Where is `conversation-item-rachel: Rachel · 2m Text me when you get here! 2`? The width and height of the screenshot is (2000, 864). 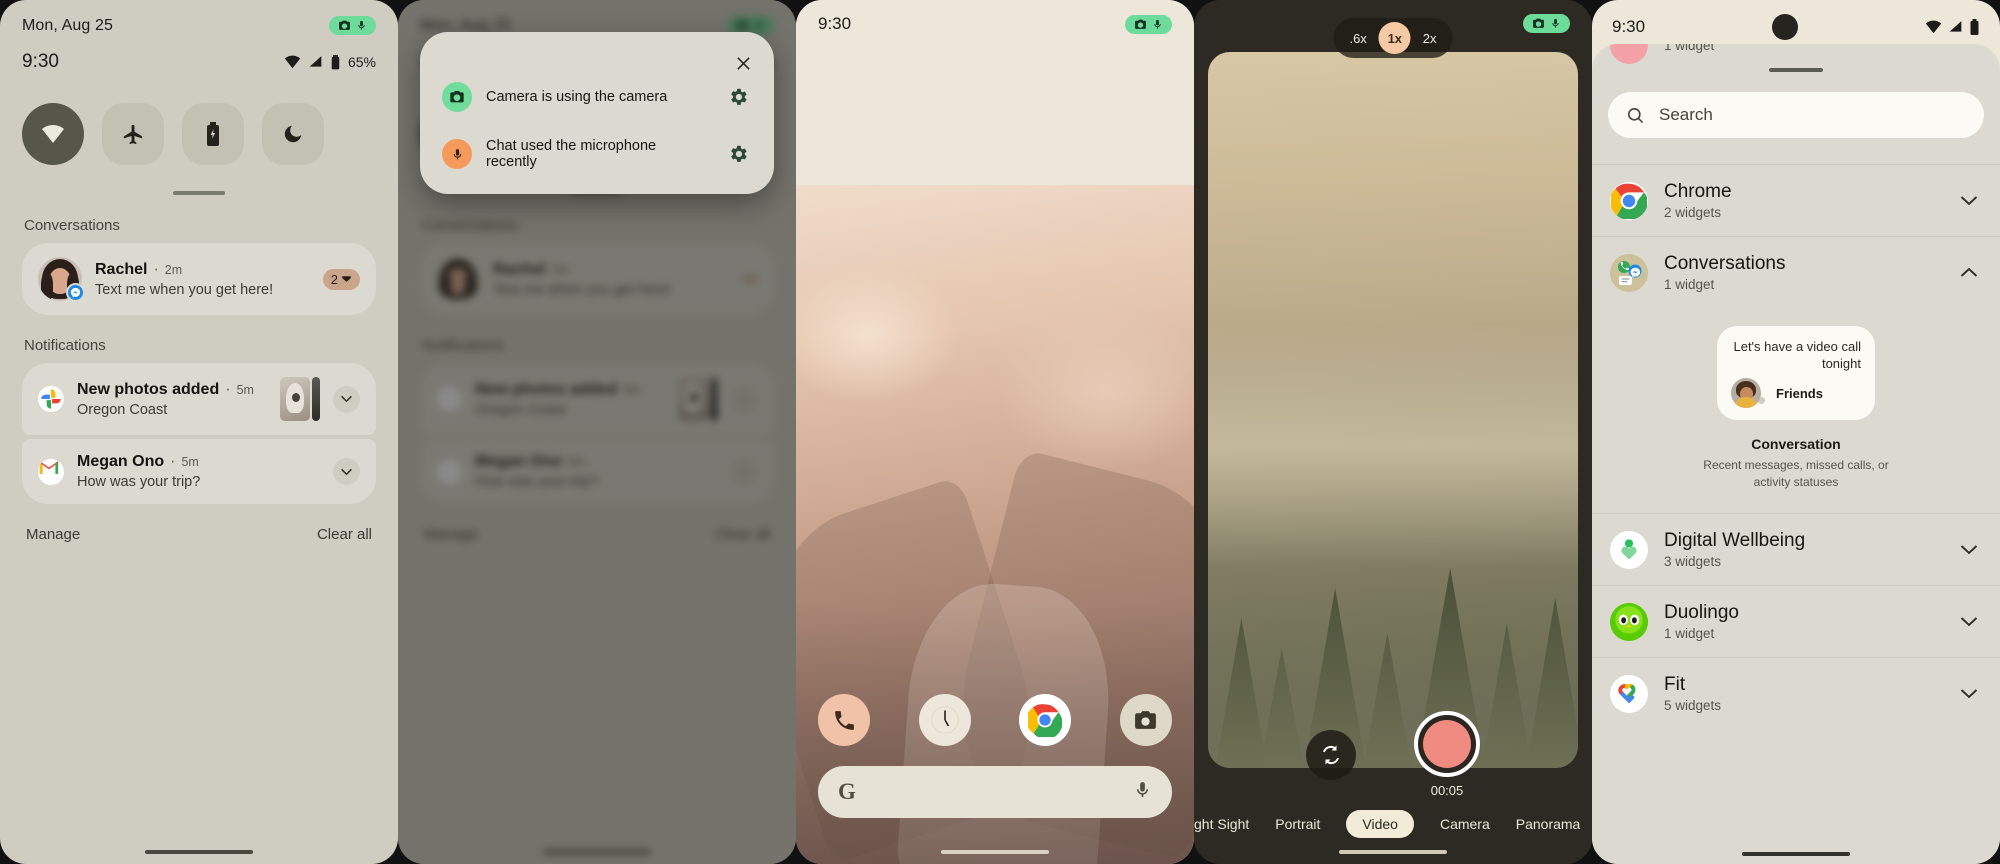 conversation-item-rachel: Rachel · 2m Text me when you get here! 2 is located at coordinates (199, 279).